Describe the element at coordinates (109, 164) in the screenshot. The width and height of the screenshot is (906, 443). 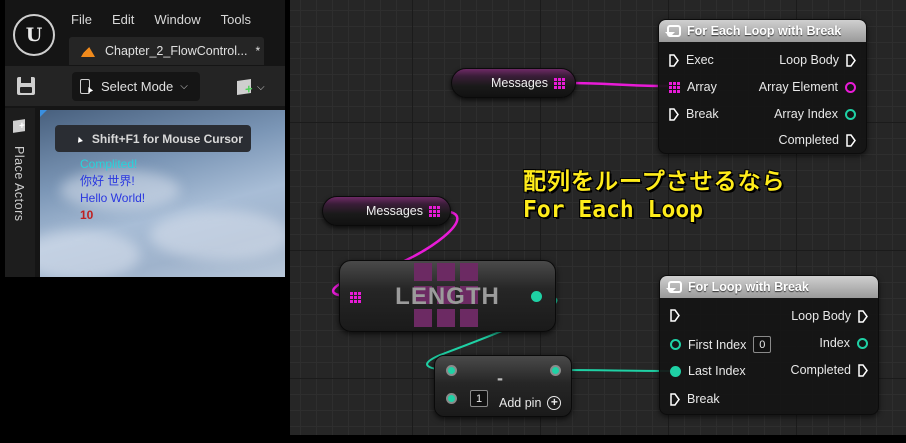
I see `log-line: Complited!` at that location.